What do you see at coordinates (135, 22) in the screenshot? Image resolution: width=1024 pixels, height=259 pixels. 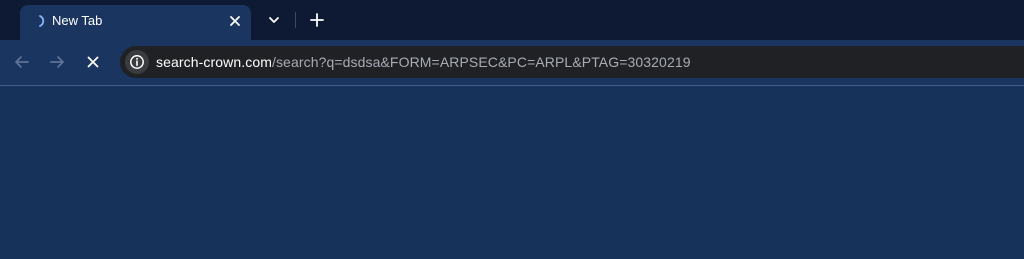 I see `tab-new-tab: New Tab` at bounding box center [135, 22].